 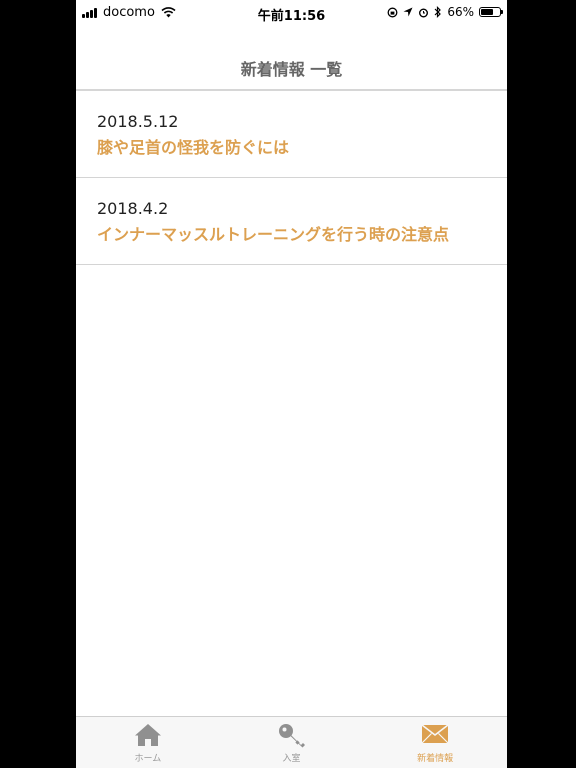 I want to click on battery-icon, so click(x=491, y=12).